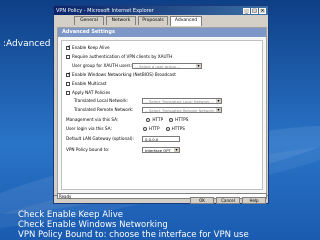 Image resolution: width=320 pixels, height=240 pixels. I want to click on nat-checkbox, so click(68, 92).